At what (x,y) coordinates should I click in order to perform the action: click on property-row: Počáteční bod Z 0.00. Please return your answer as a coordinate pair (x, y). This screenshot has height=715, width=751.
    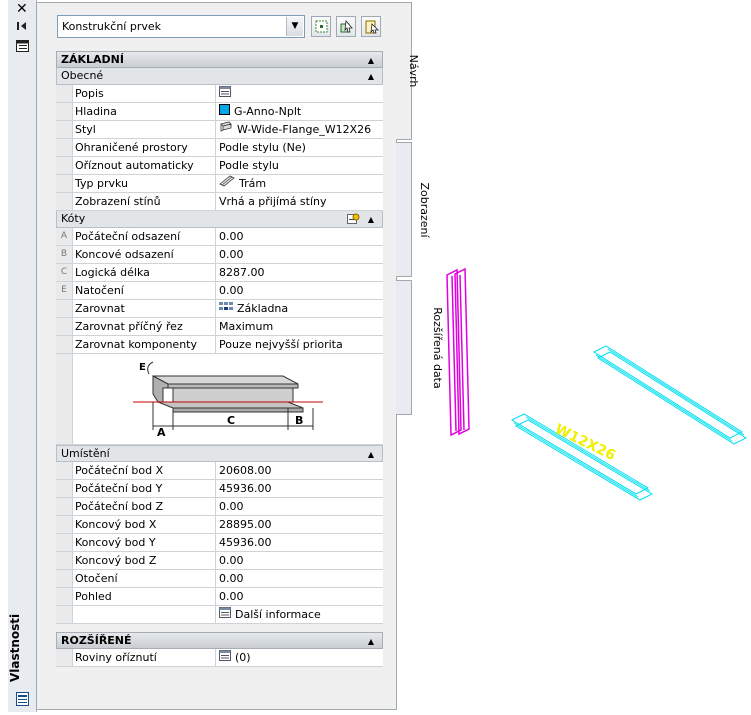
    Looking at the image, I should click on (219, 507).